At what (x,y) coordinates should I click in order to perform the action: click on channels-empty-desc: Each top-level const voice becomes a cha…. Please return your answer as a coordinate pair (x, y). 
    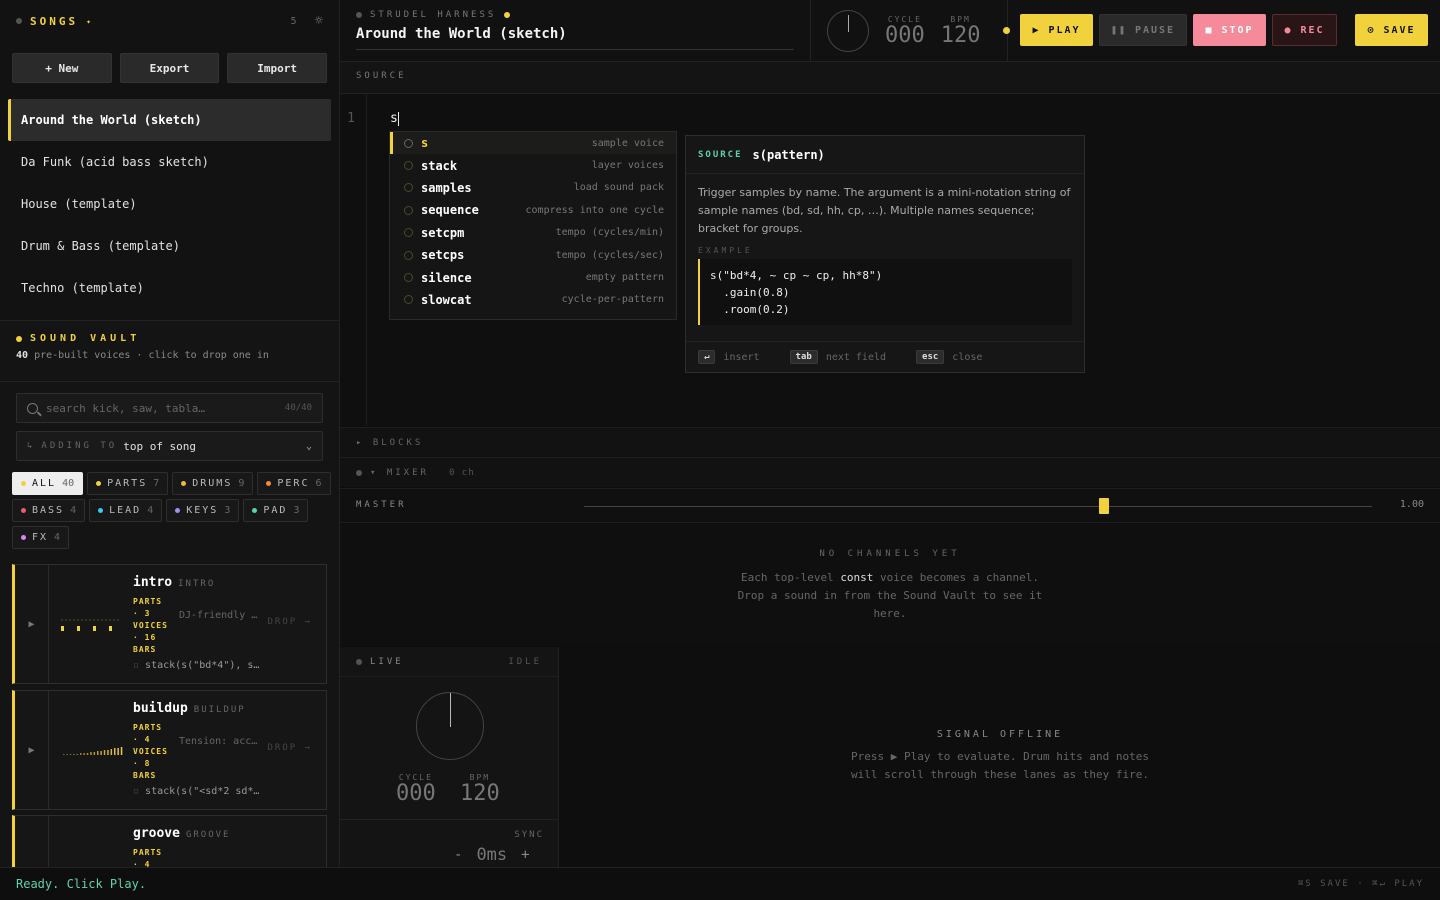
    Looking at the image, I should click on (890, 596).